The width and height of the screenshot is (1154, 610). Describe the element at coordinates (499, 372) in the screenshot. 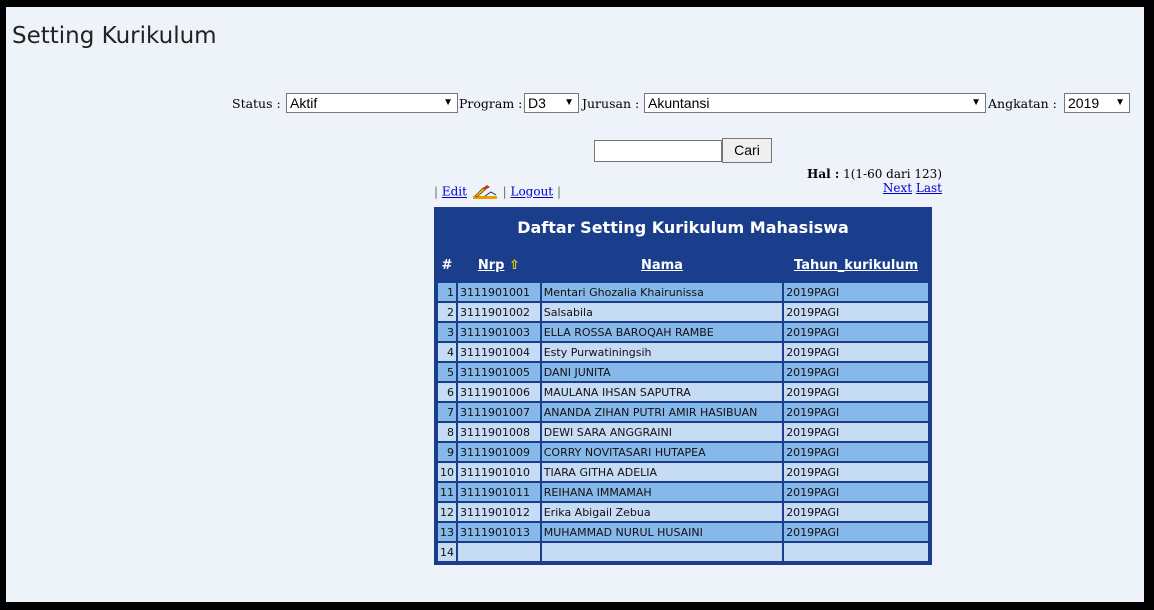

I see `nrp-cell: 3111901005` at that location.